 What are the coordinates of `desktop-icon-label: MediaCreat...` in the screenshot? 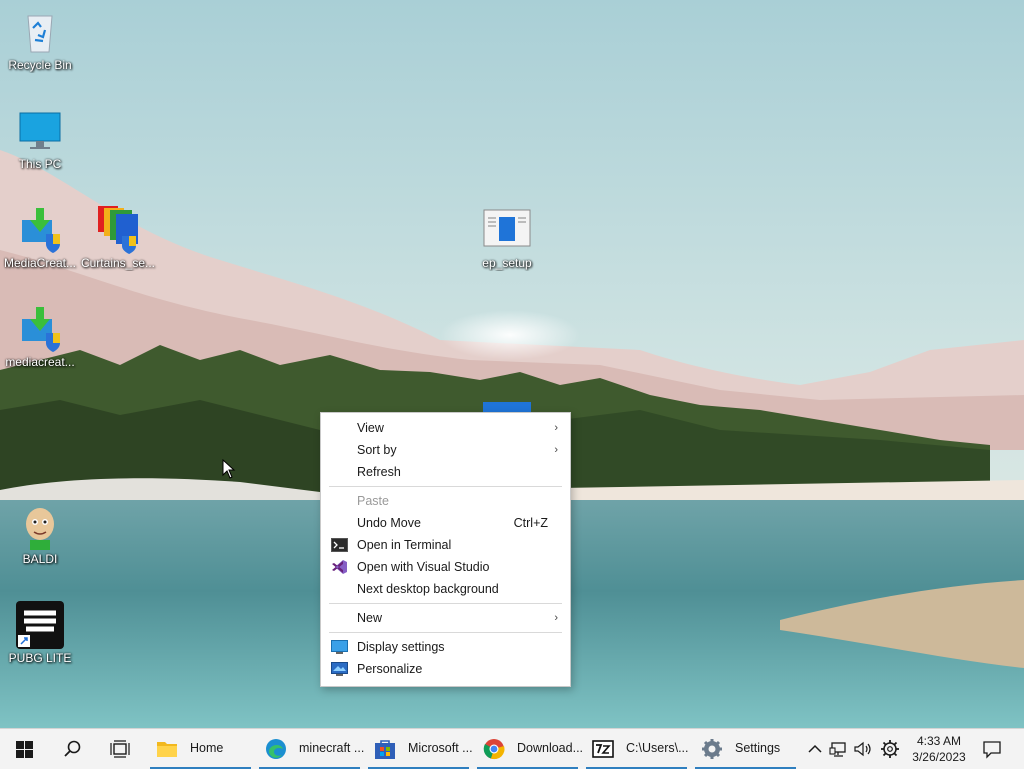 It's located at (40, 263).